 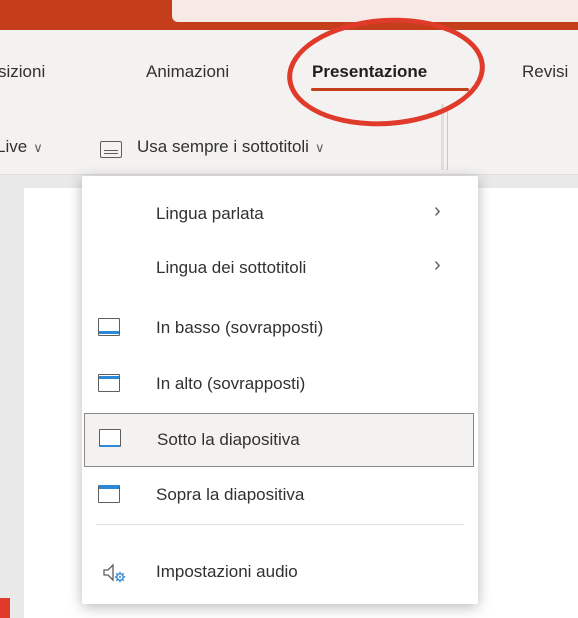 I want to click on tab-presentazione: Presentazione, so click(x=369, y=72).